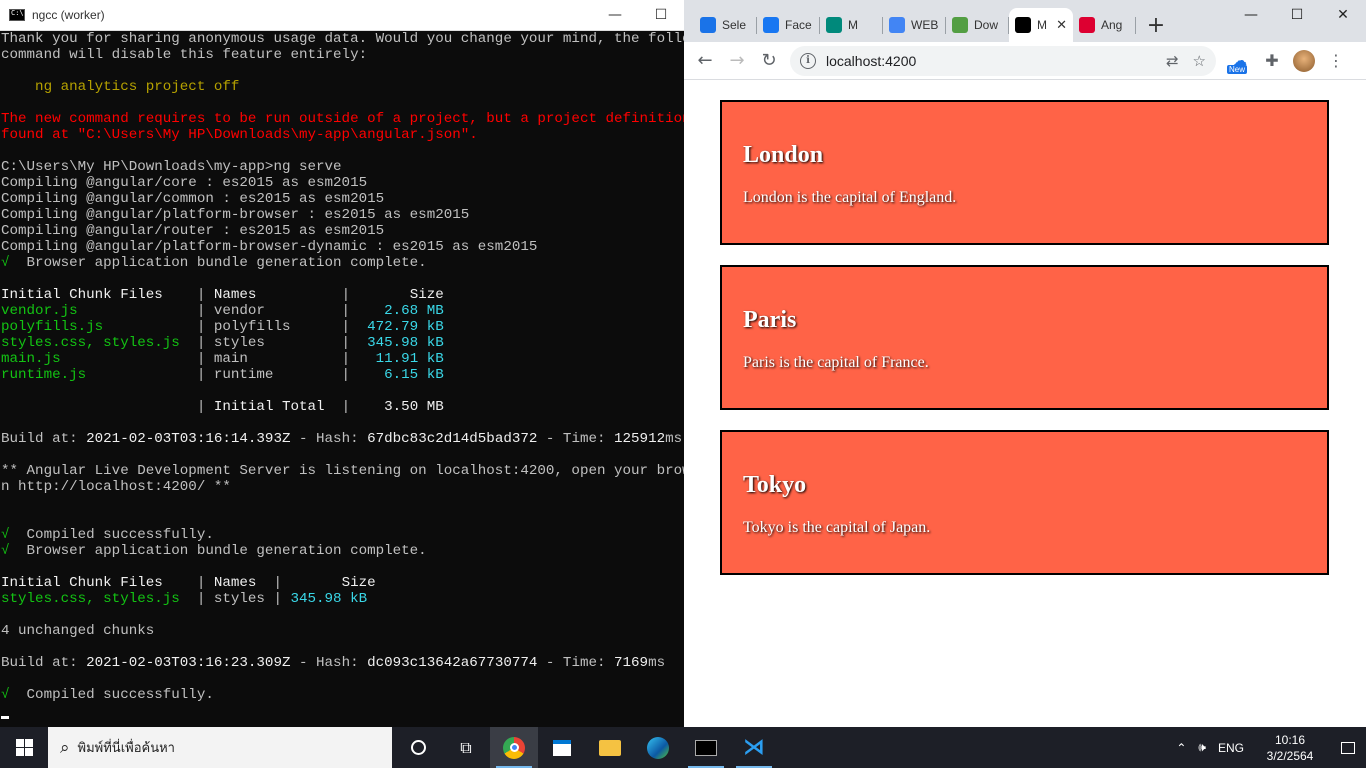 This screenshot has height=768, width=1366. I want to click on console-text: 11.91 kB, so click(401, 359).